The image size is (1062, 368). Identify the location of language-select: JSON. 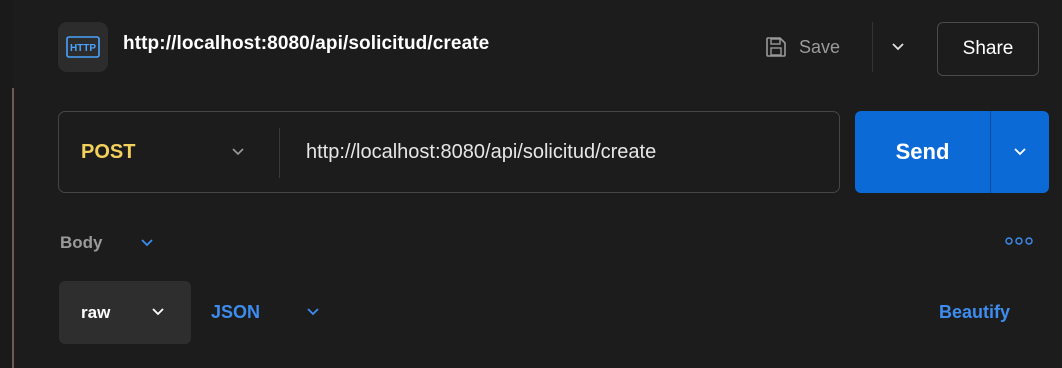
(235, 312).